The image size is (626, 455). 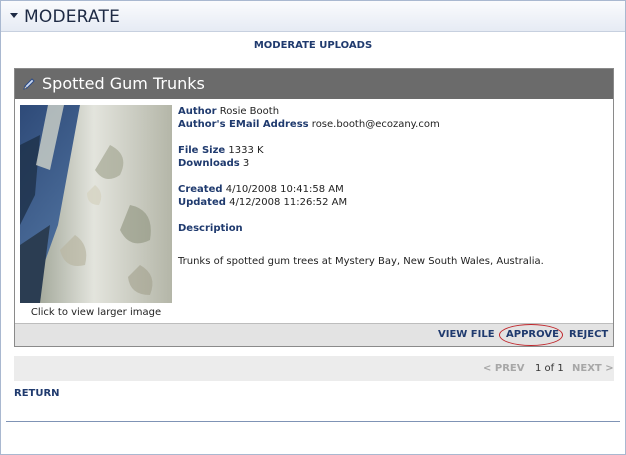 I want to click on description-label: Description, so click(x=210, y=228).